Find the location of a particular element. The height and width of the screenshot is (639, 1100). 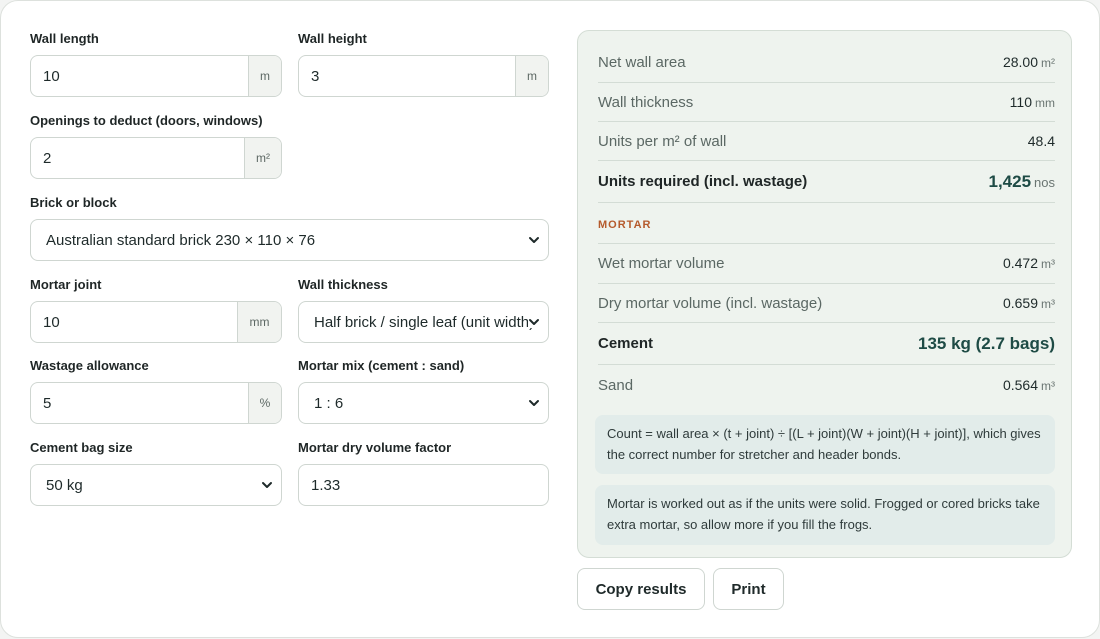

cement-bag-select: 50 kg is located at coordinates (156, 485).